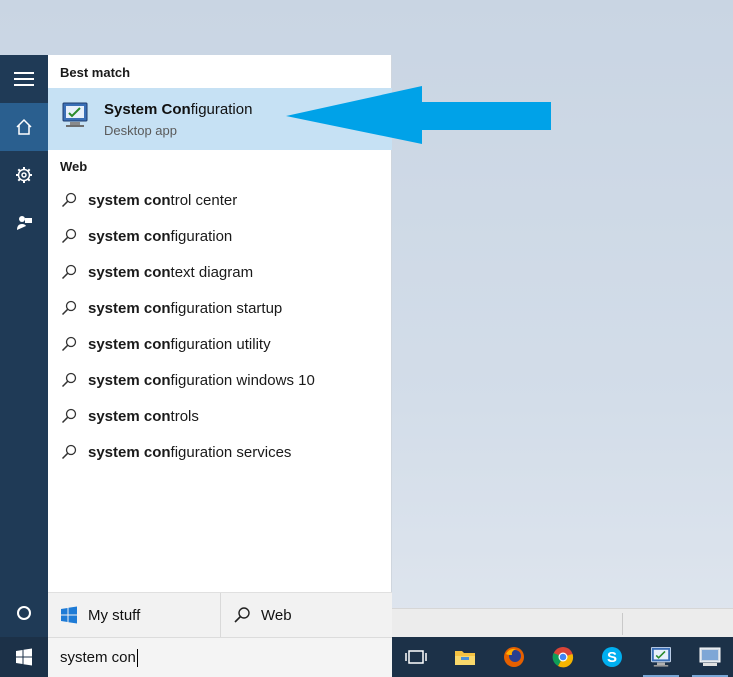 Image resolution: width=733 pixels, height=677 pixels. I want to click on skype-icon: S, so click(612, 657).